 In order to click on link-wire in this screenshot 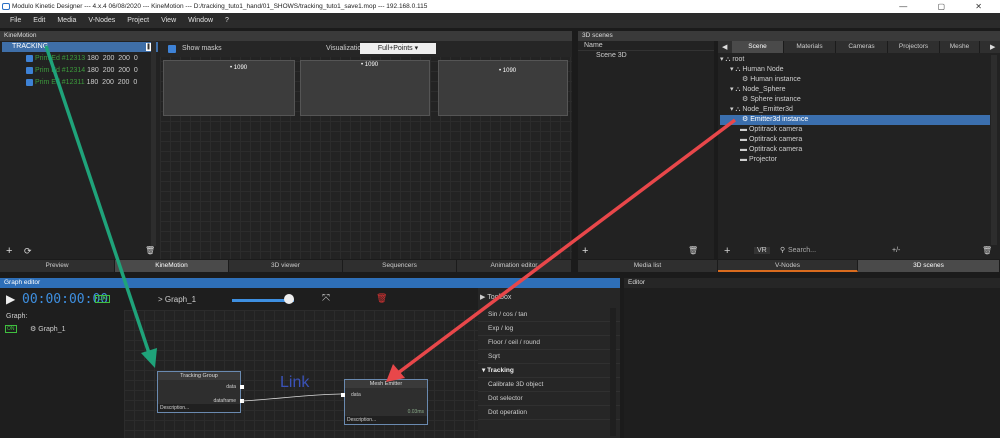, I will do `click(291, 397)`.